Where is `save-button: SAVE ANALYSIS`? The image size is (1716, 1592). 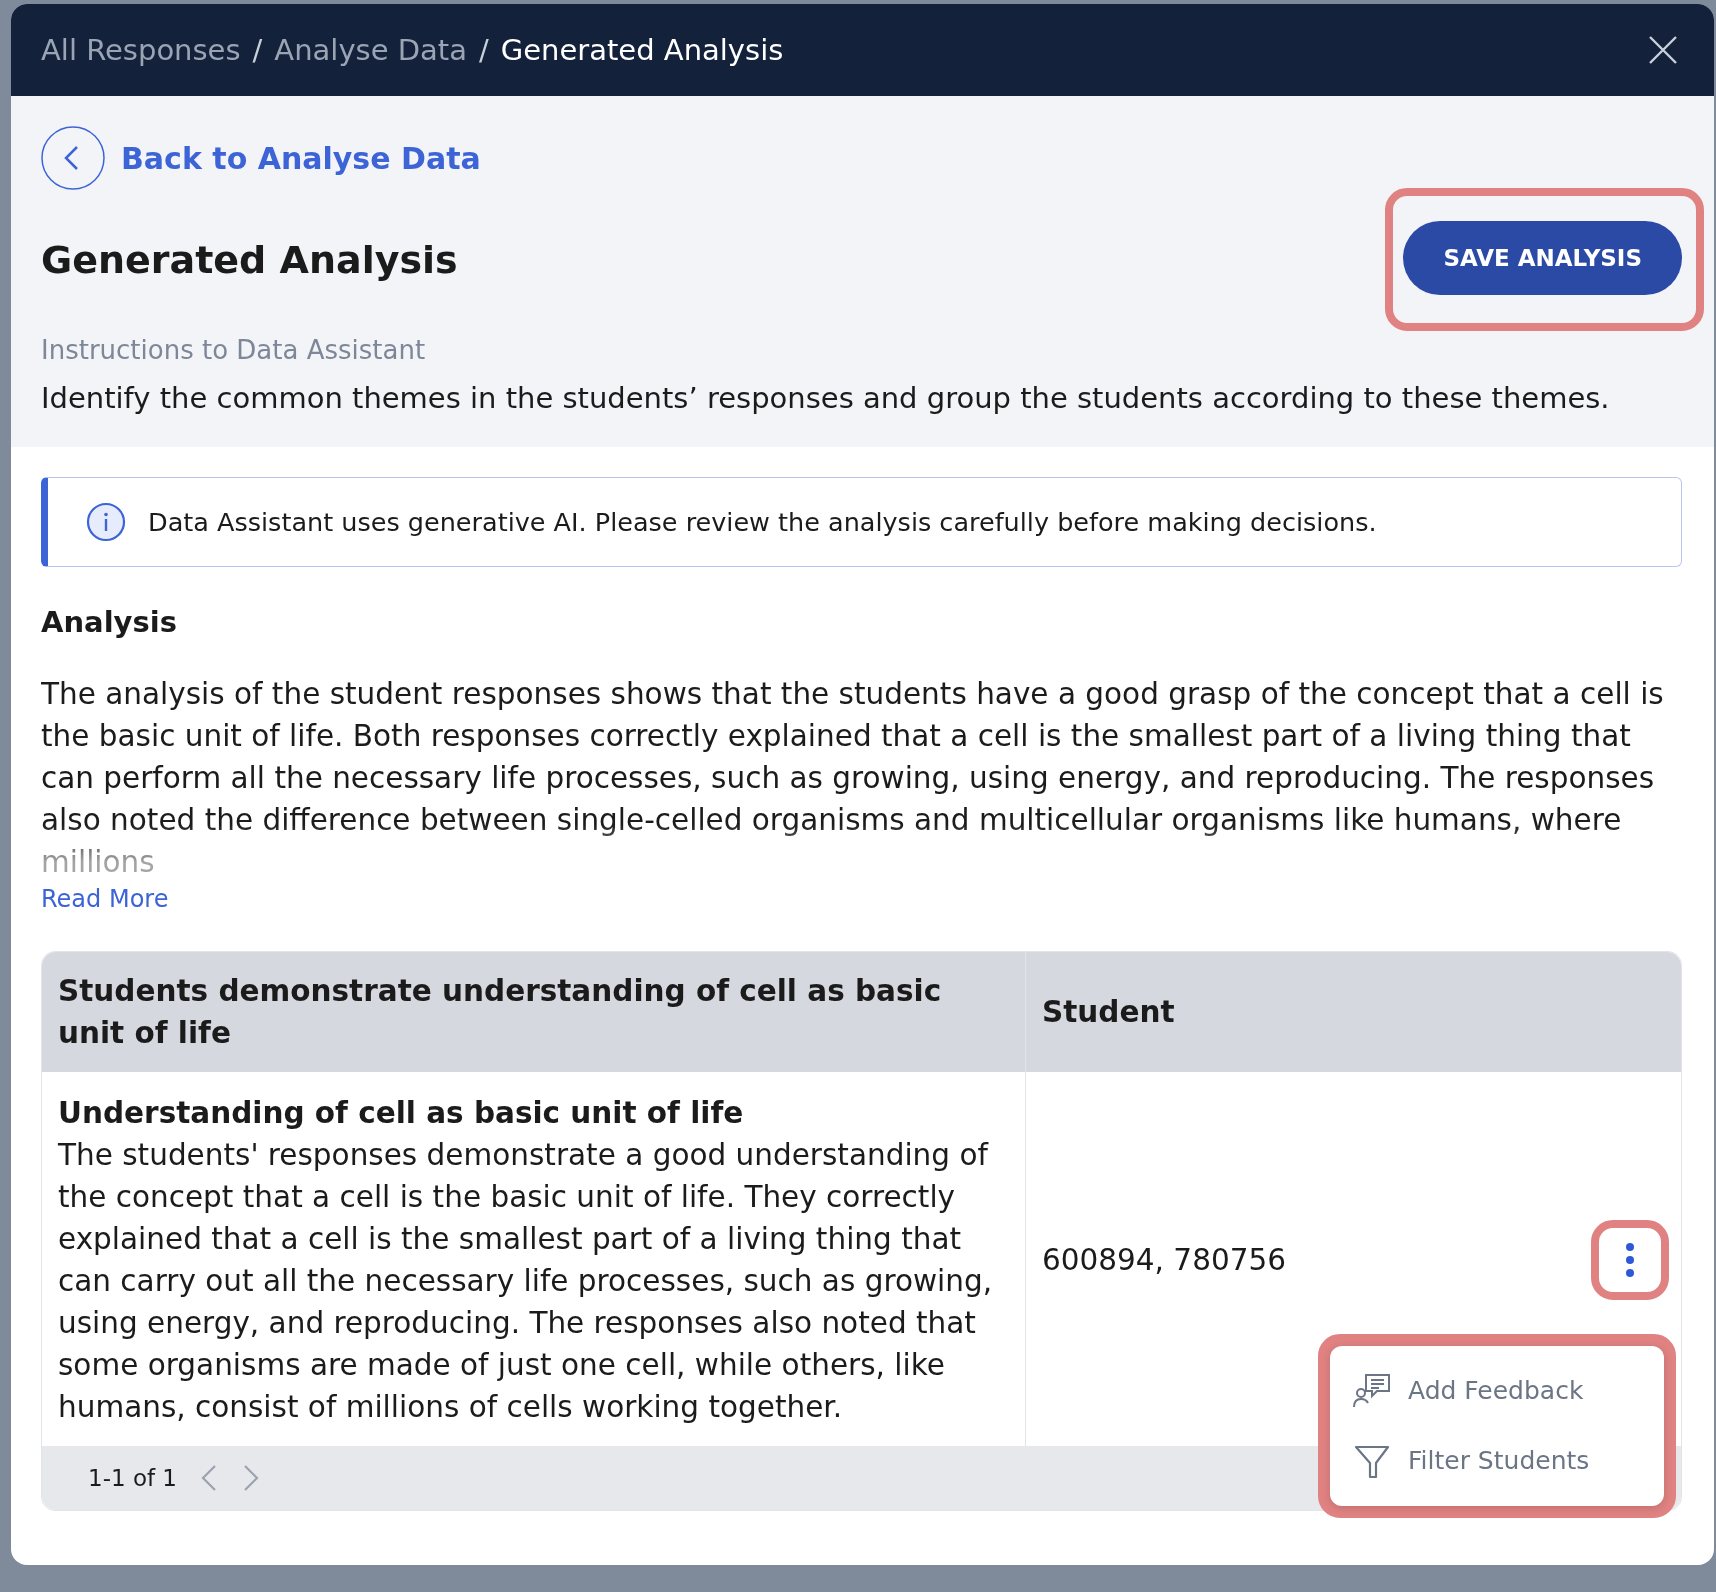 save-button: SAVE ANALYSIS is located at coordinates (1542, 258).